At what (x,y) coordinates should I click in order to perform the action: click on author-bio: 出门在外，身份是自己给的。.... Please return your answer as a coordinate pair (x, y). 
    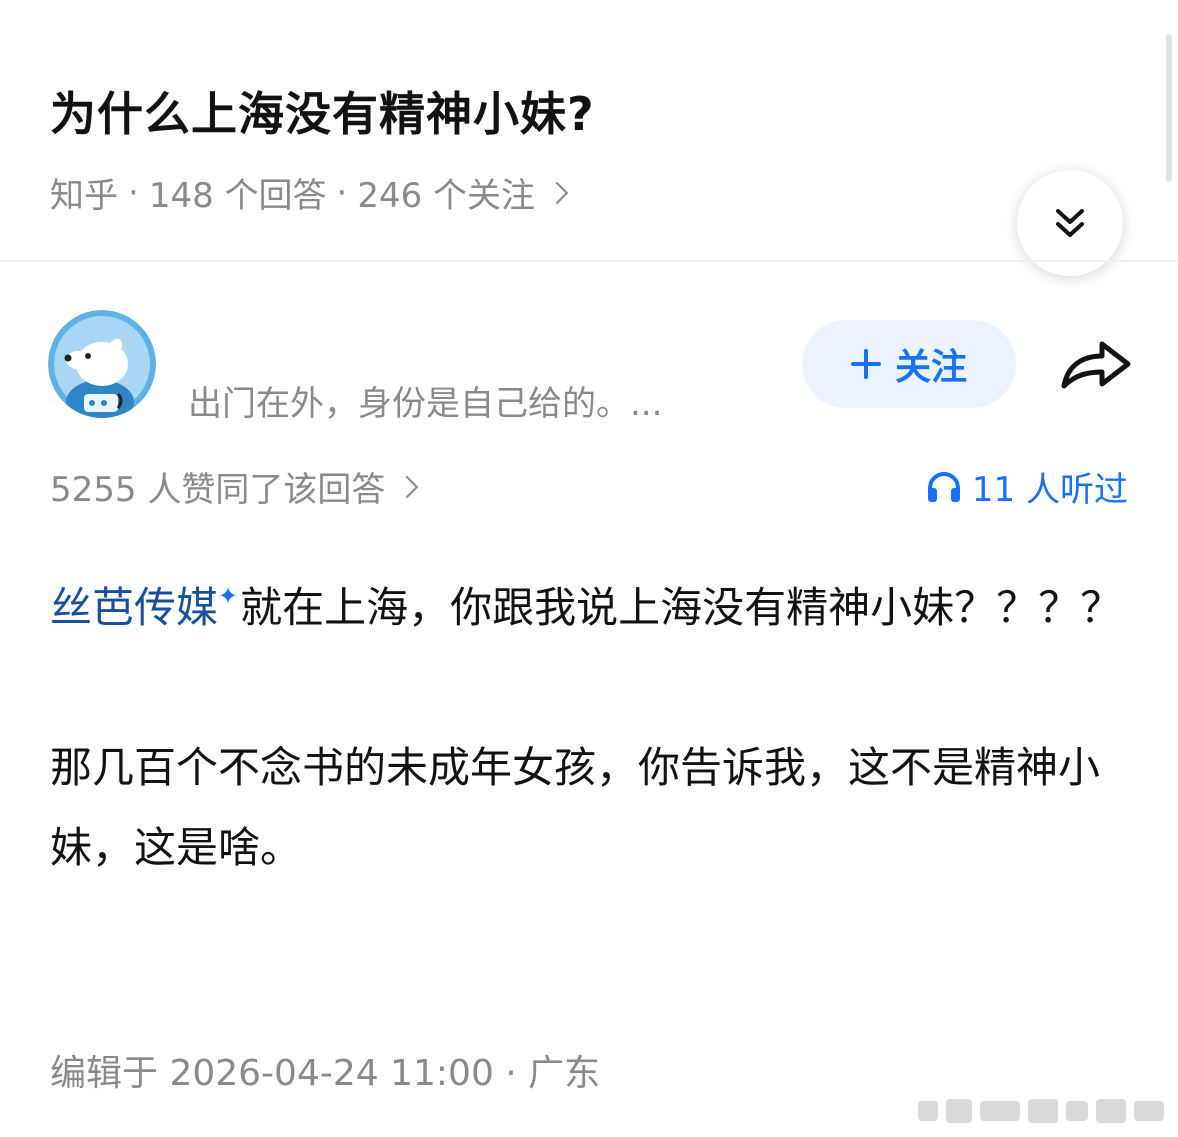
    Looking at the image, I should click on (425, 404).